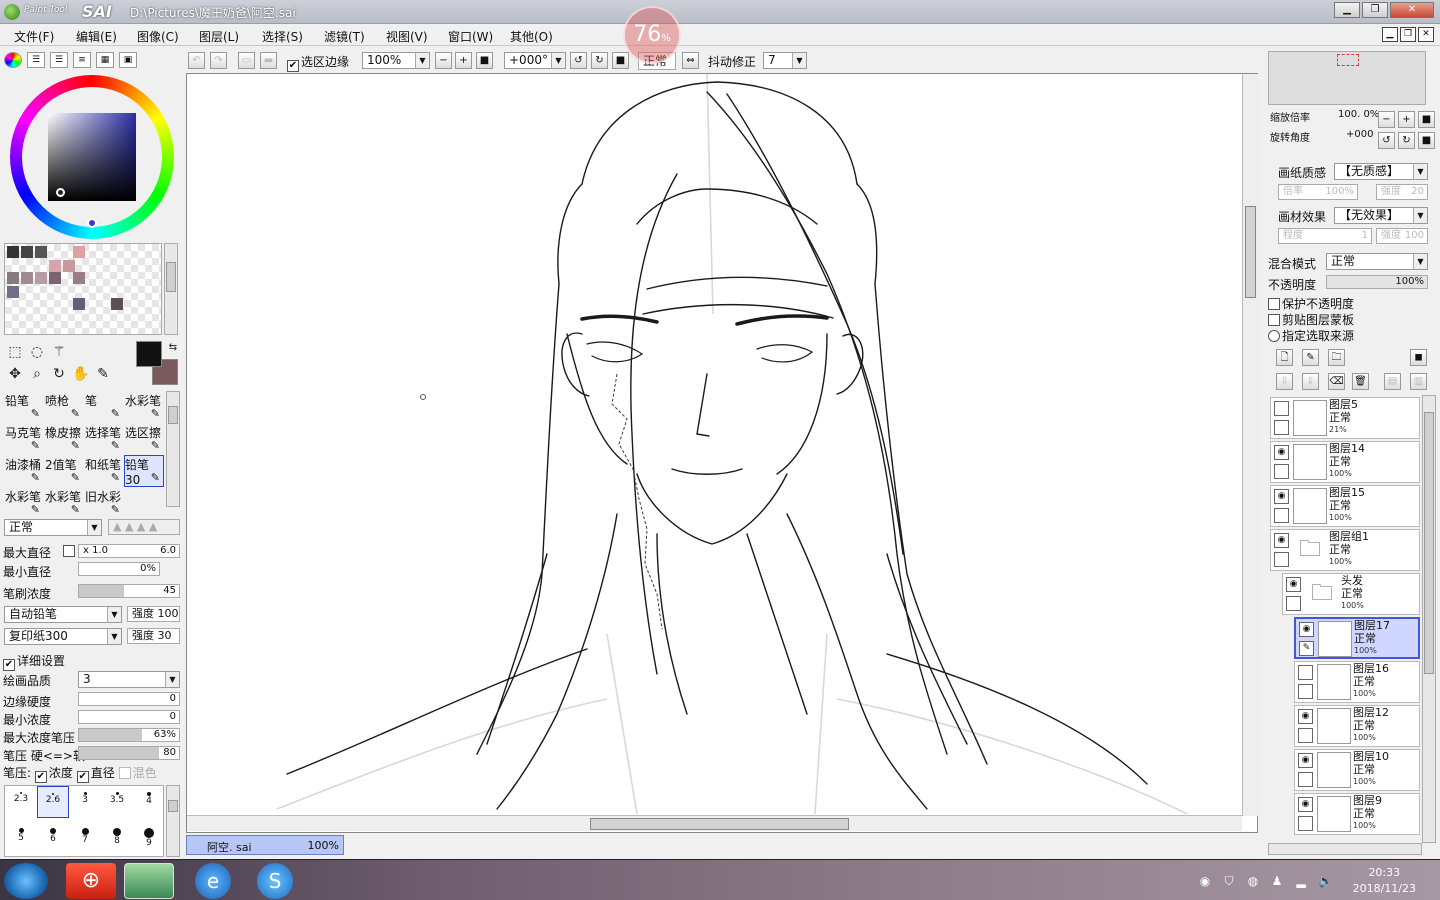 The height and width of the screenshot is (900, 1440). What do you see at coordinates (13, 60) in the screenshot?
I see `color-wheel-tab-icon` at bounding box center [13, 60].